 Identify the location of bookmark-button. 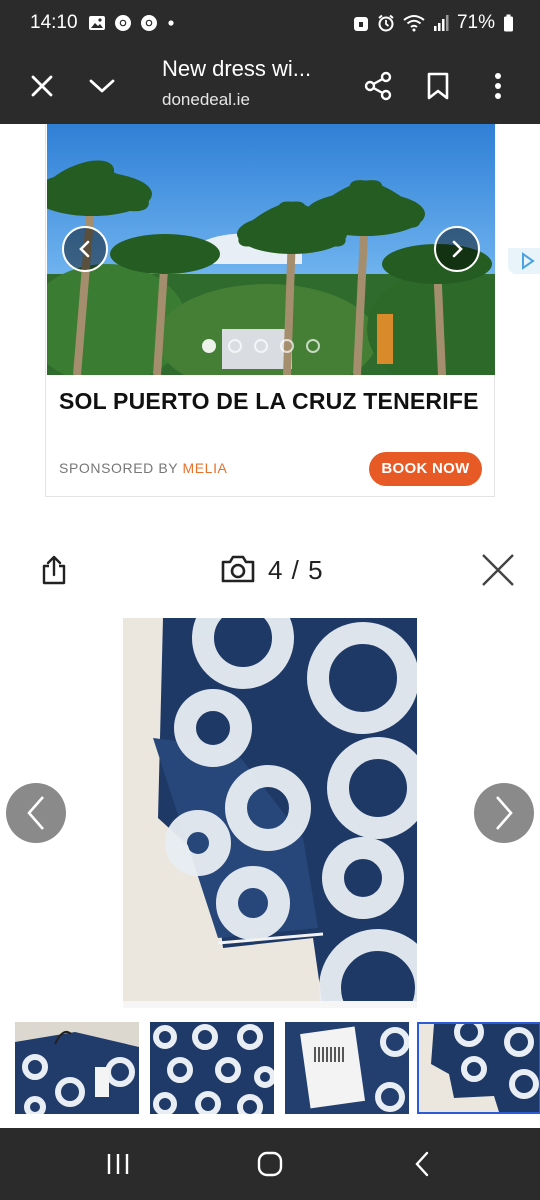
(438, 86).